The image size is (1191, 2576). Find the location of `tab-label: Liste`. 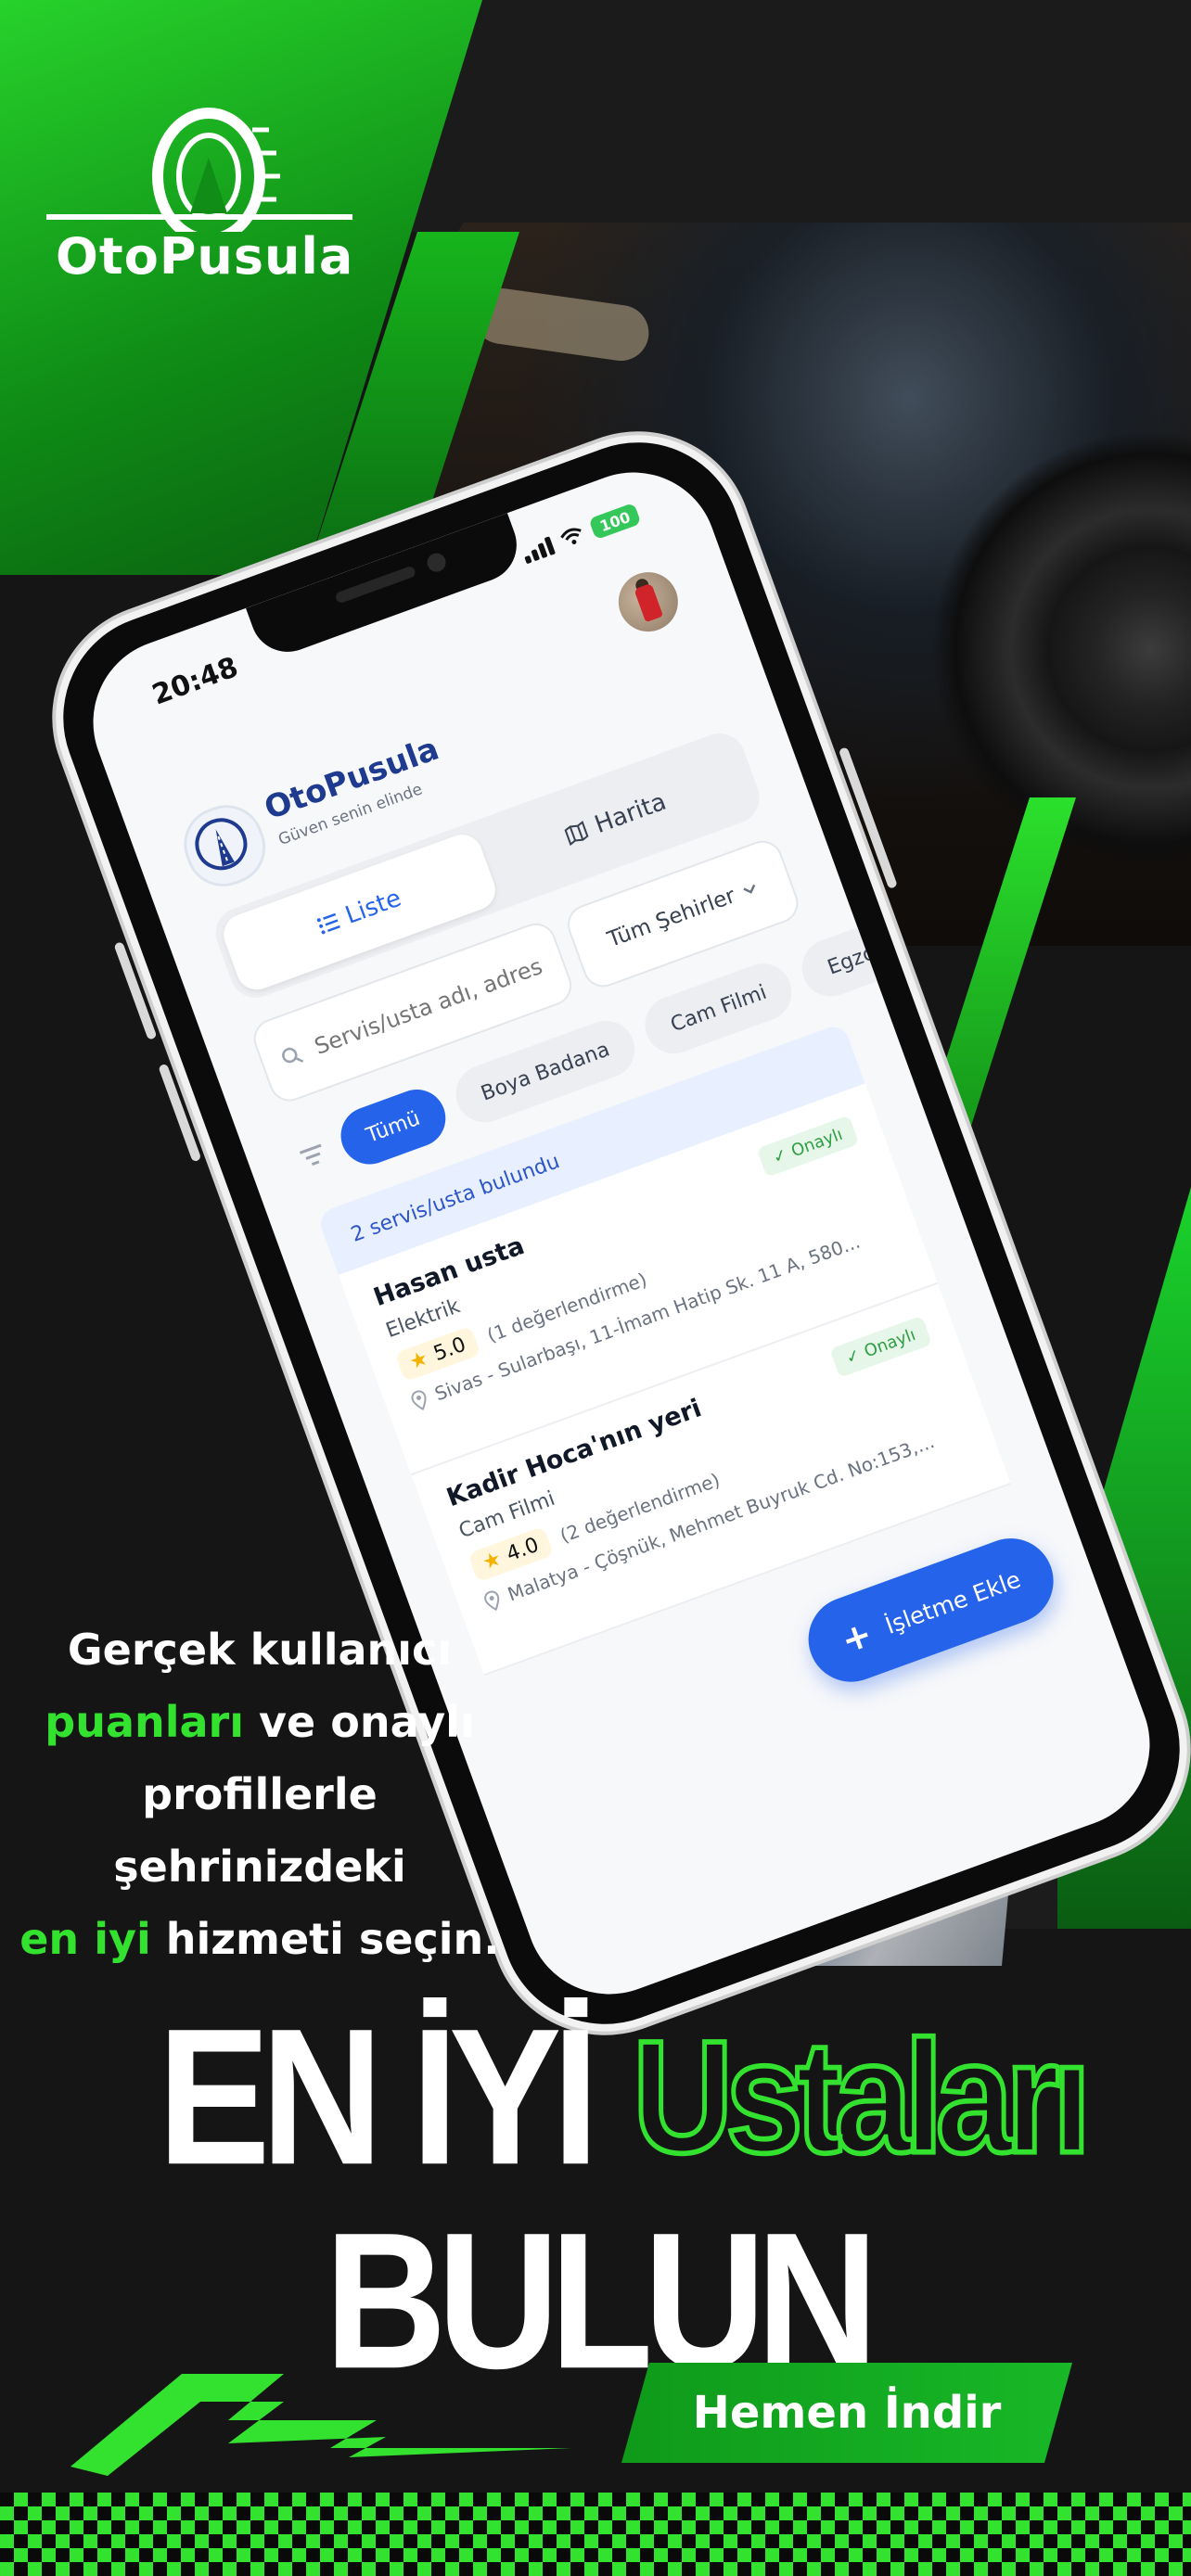

tab-label: Liste is located at coordinates (373, 907).